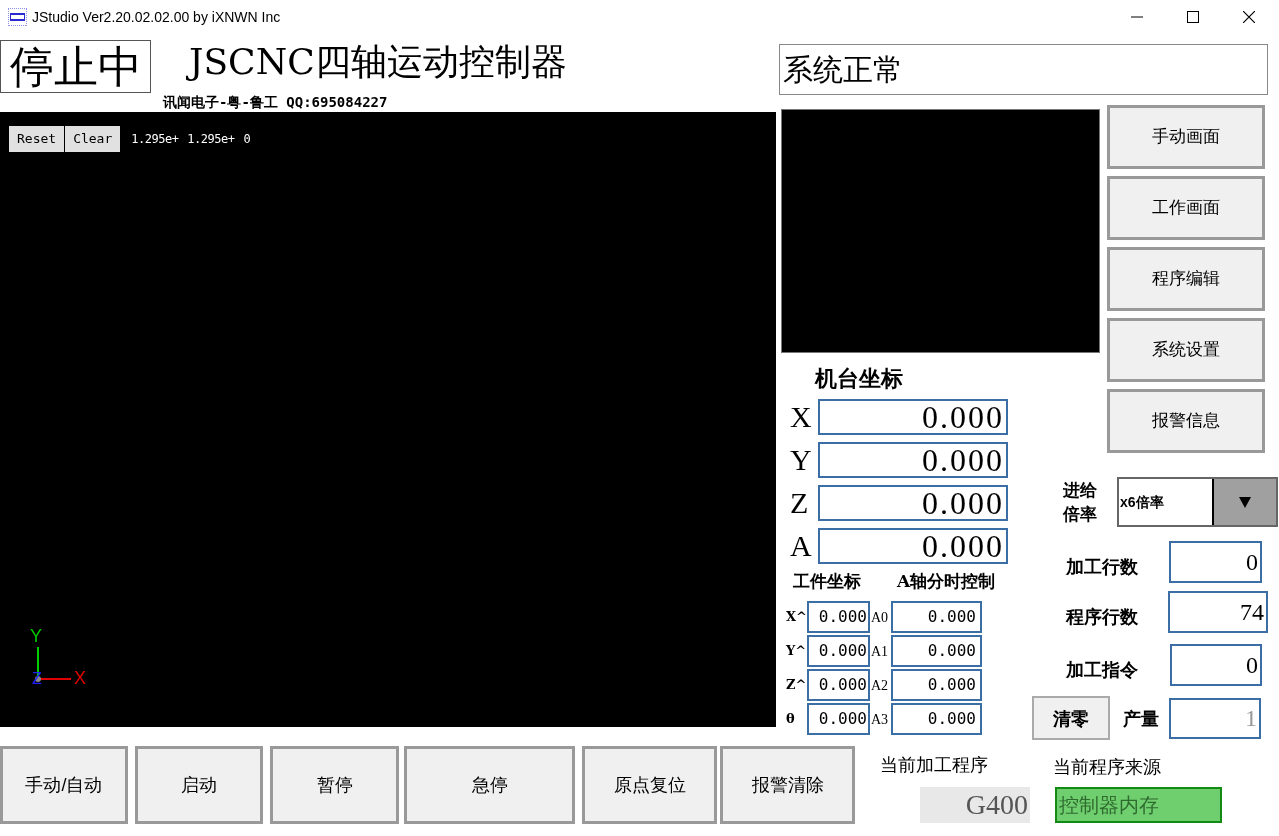  I want to click on coordinate-readout: 0, so click(247, 139).